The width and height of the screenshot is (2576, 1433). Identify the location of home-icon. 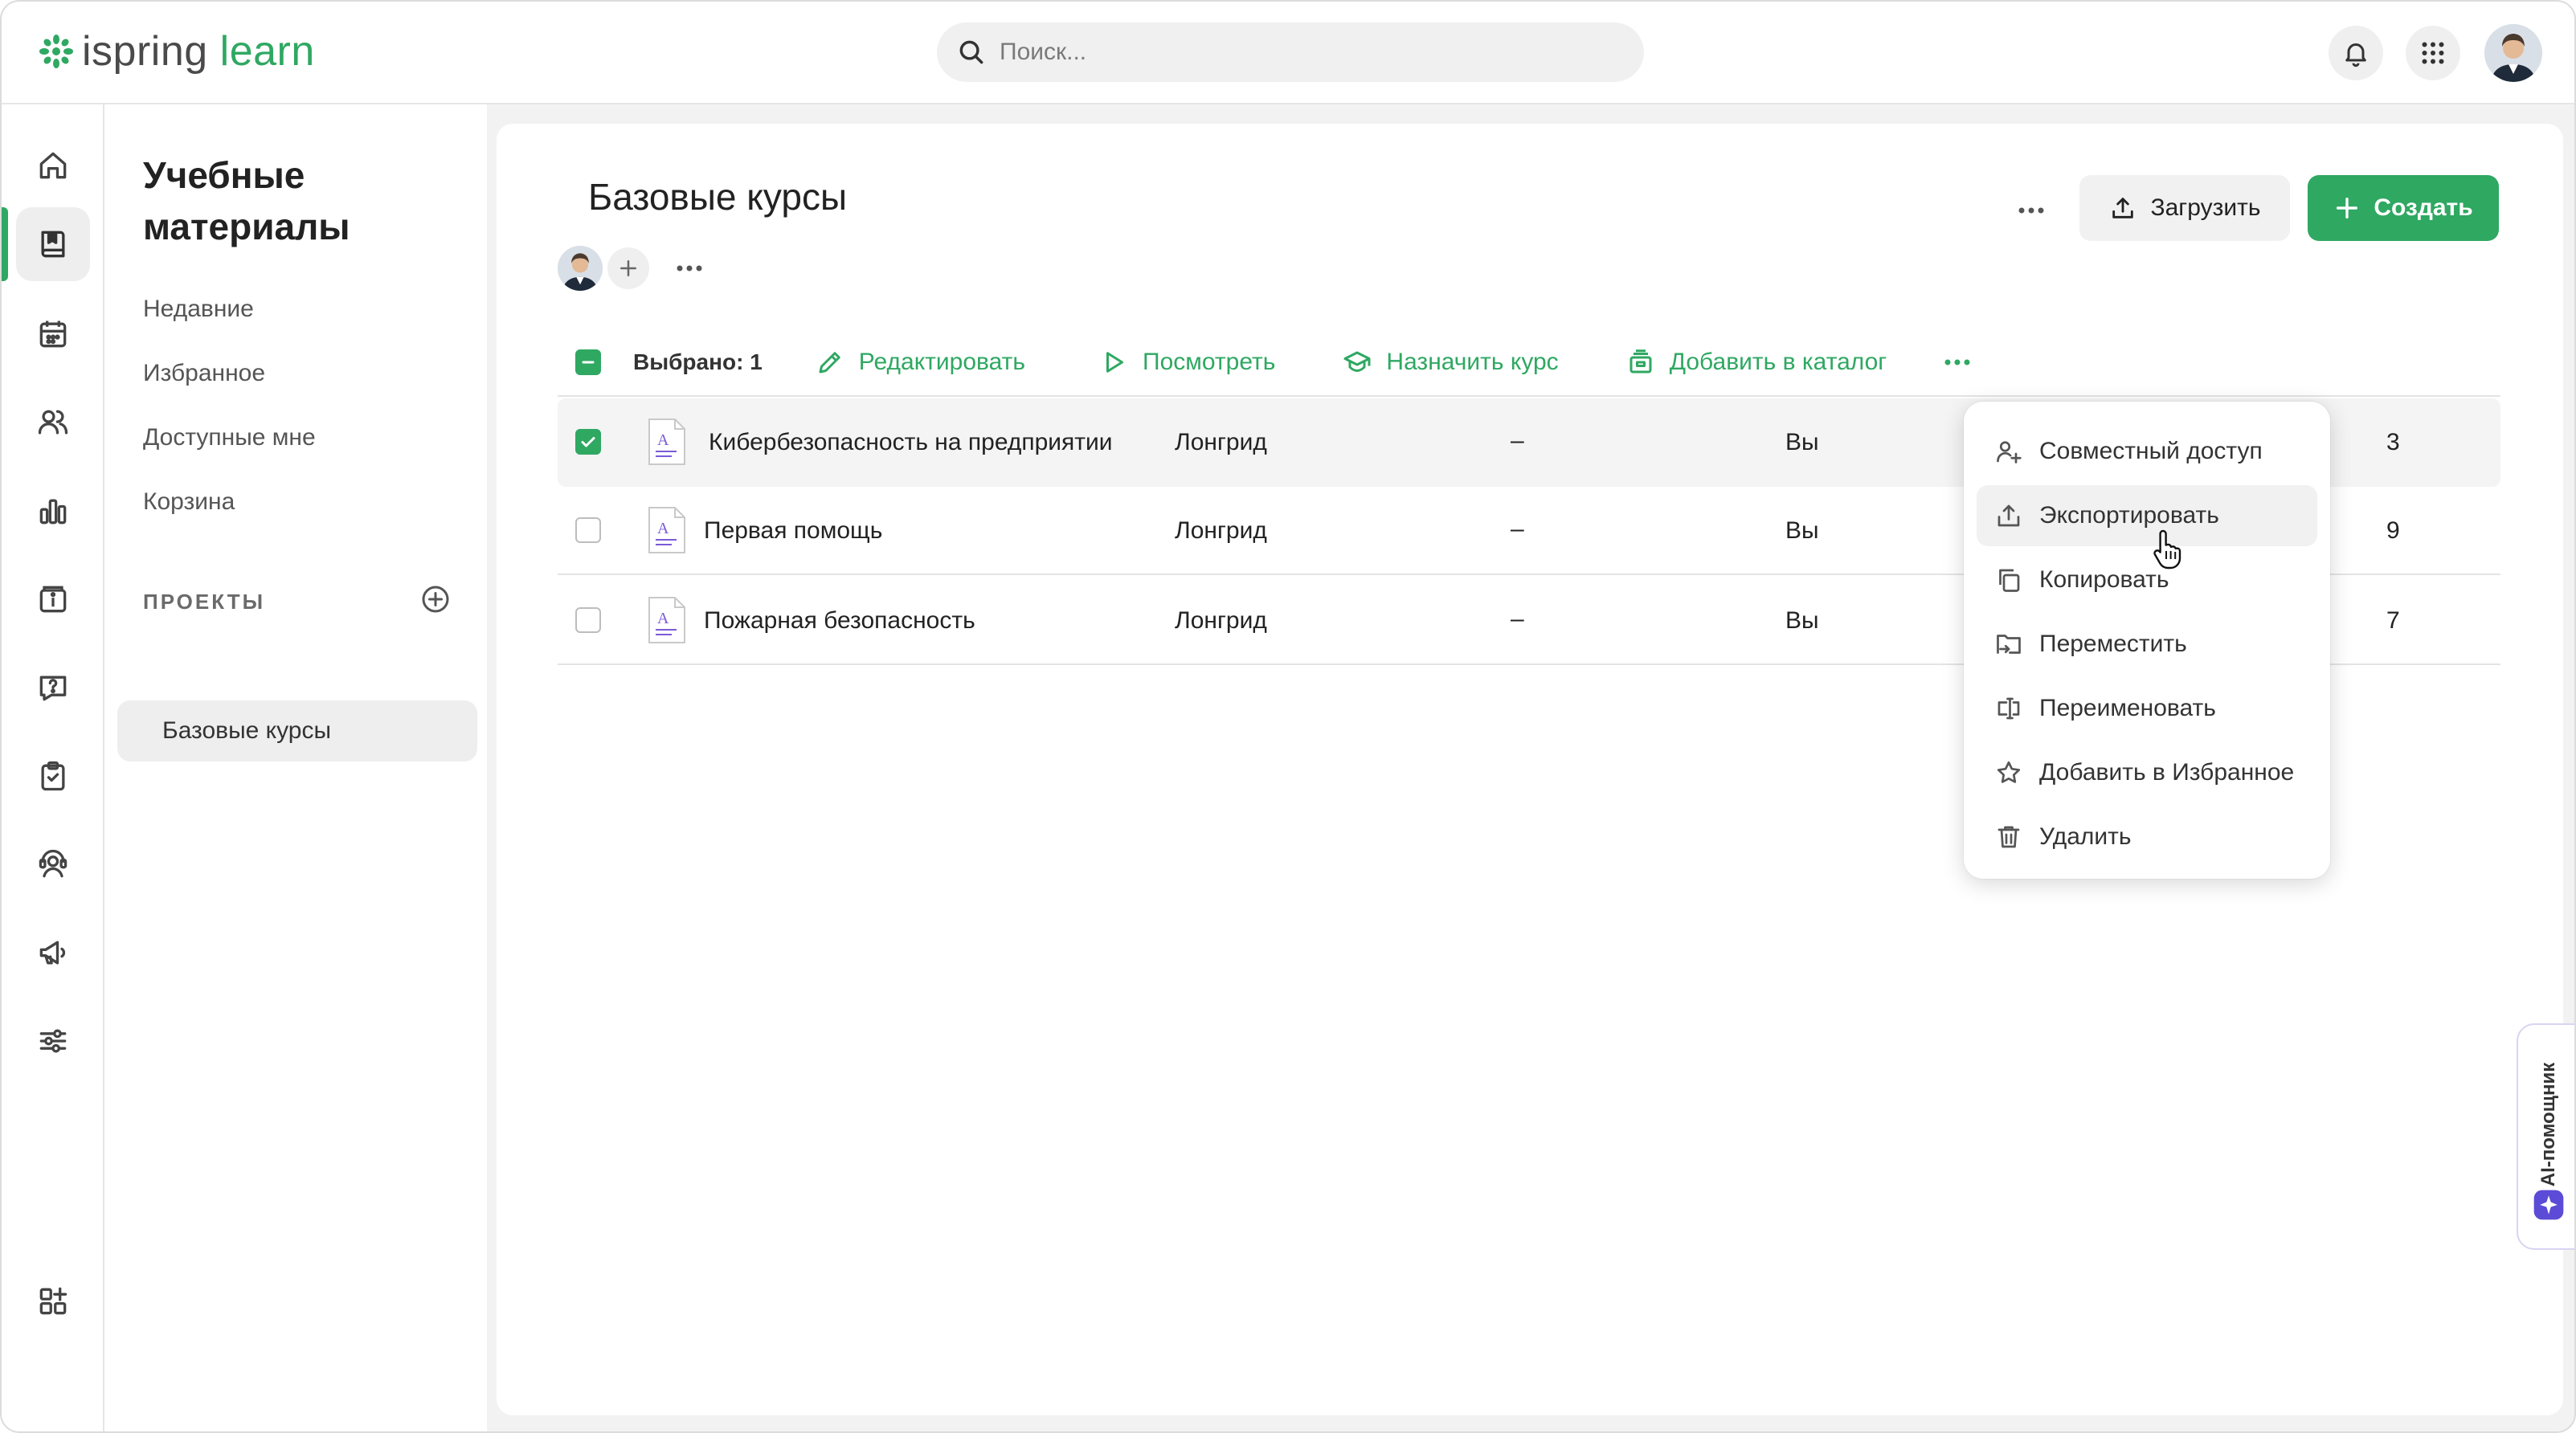
(53, 166).